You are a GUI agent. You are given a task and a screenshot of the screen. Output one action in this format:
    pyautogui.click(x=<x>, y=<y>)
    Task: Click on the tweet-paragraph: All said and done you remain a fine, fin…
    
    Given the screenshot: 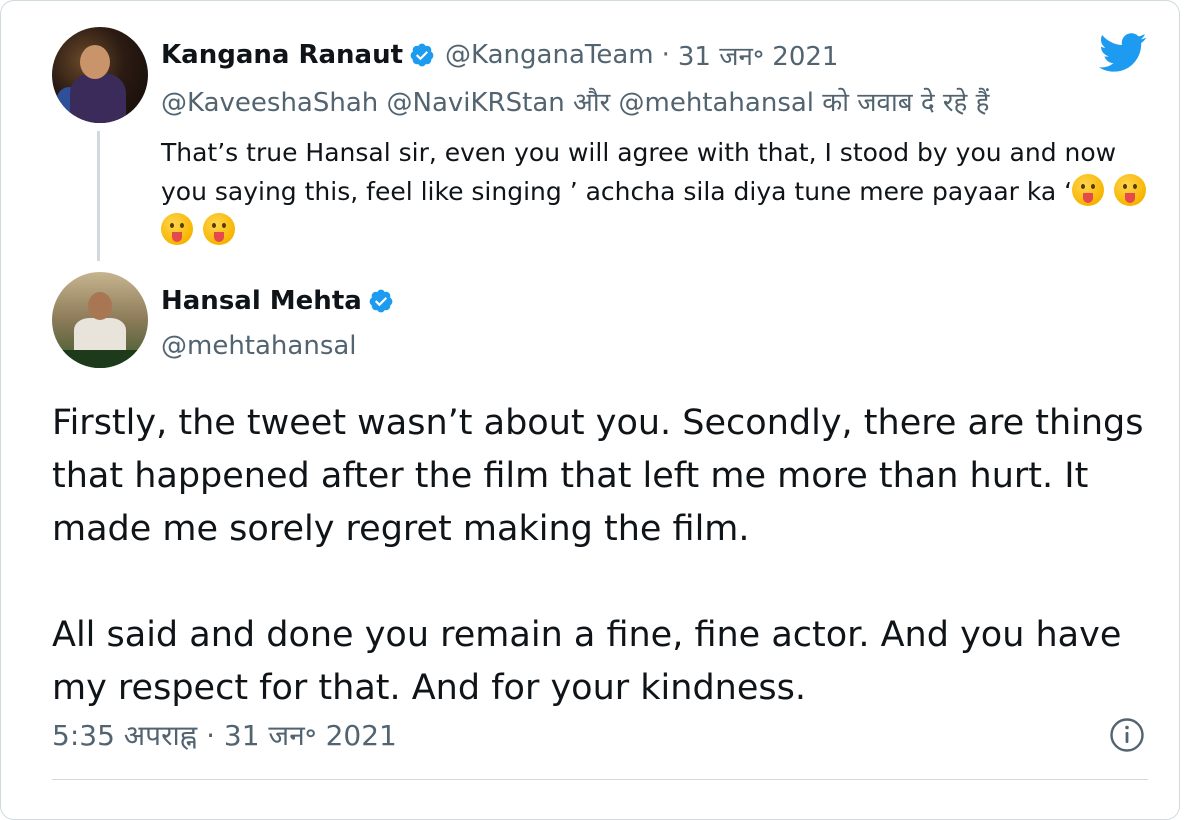 What is the action you would take?
    pyautogui.click(x=587, y=661)
    